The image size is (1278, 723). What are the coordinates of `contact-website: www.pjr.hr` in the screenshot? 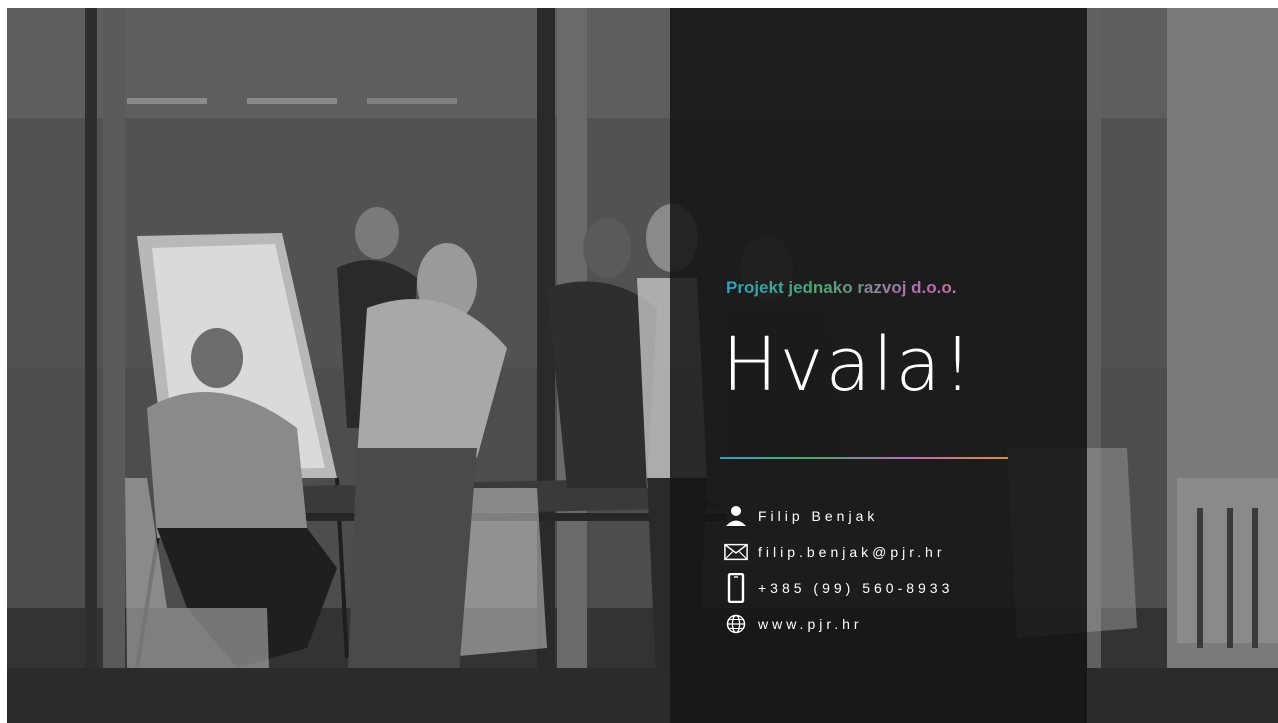 It's located at (810, 624).